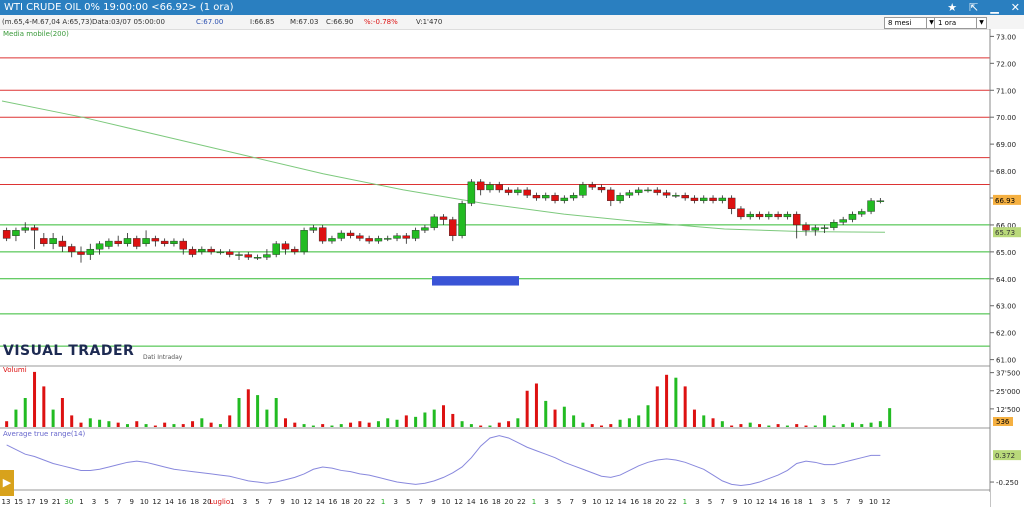 The width and height of the screenshot is (1024, 507). Describe the element at coordinates (182, 502) in the screenshot. I see `x-tick-label: 16` at that location.